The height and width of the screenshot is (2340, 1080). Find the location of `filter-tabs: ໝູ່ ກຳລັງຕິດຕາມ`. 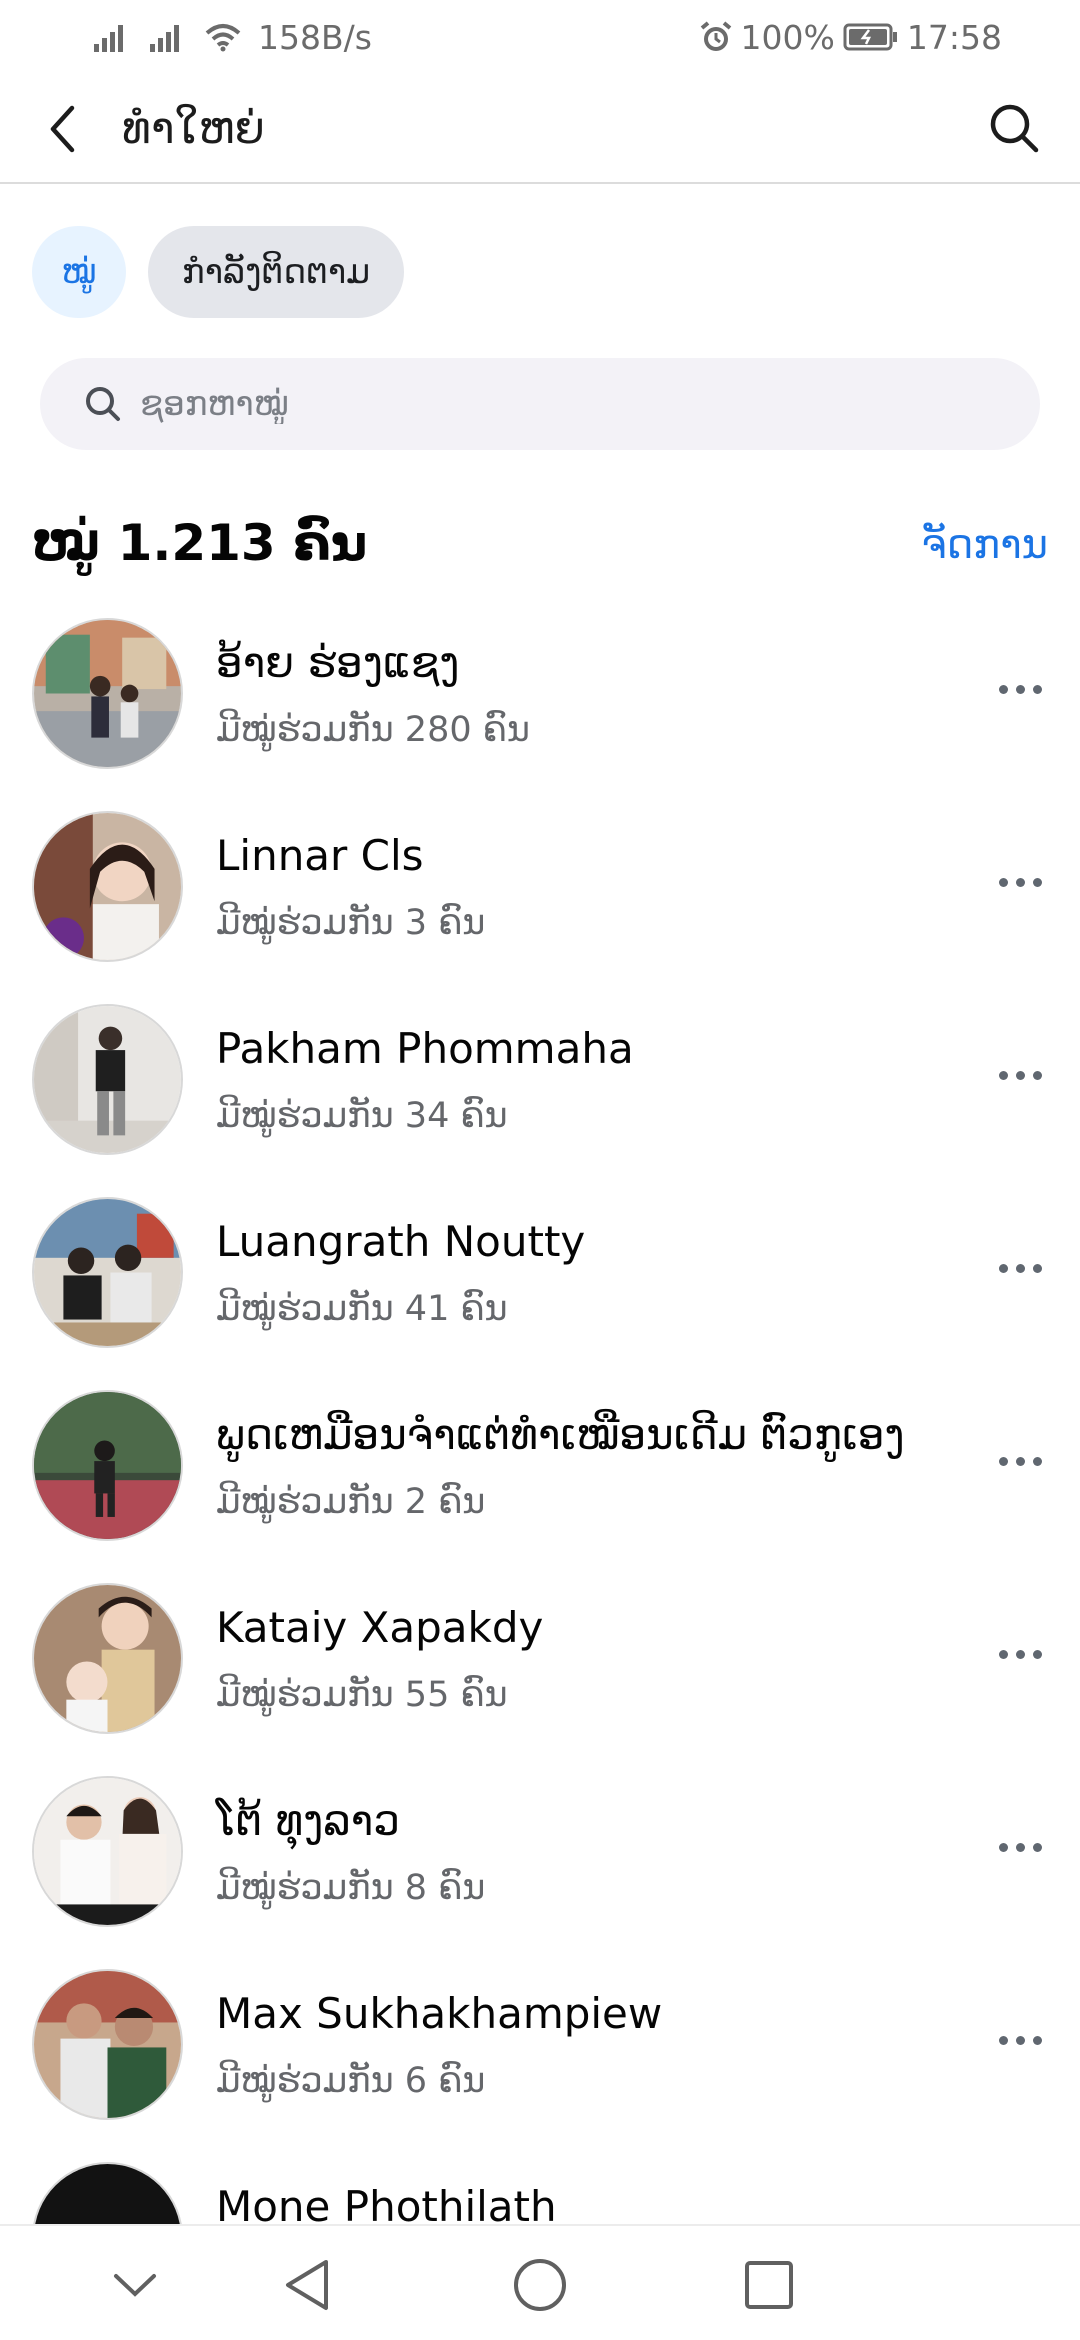

filter-tabs: ໝູ່ ກຳລັງຕິດຕາມ is located at coordinates (218, 272).